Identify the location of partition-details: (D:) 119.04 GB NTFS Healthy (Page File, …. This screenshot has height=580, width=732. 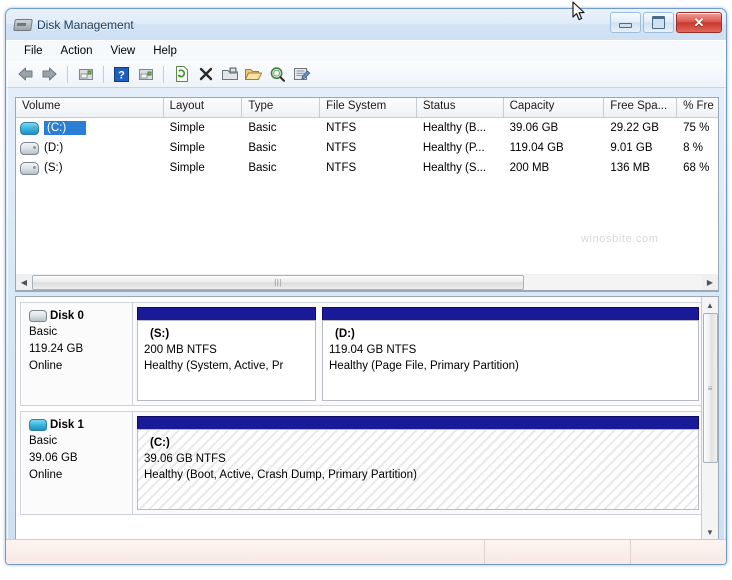
(510, 360).